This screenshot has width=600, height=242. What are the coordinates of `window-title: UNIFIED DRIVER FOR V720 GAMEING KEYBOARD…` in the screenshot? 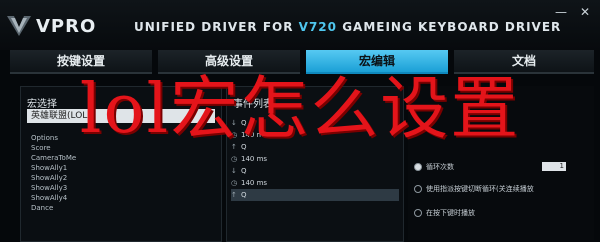 It's located at (347, 27).